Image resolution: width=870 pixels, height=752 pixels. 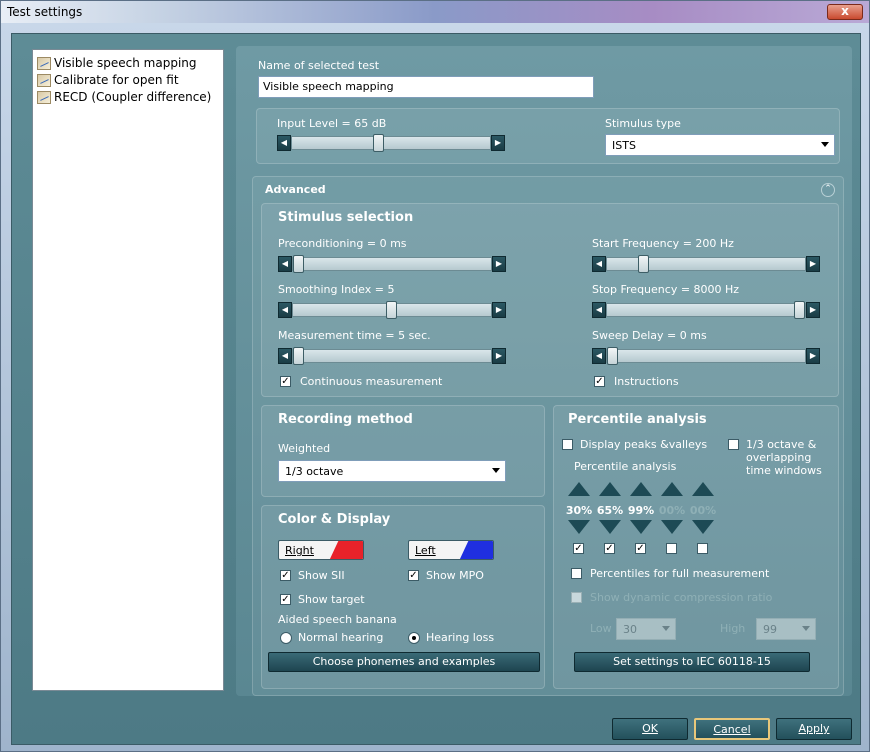 What do you see at coordinates (567, 444) in the screenshot?
I see `display-peaks-checkbox` at bounding box center [567, 444].